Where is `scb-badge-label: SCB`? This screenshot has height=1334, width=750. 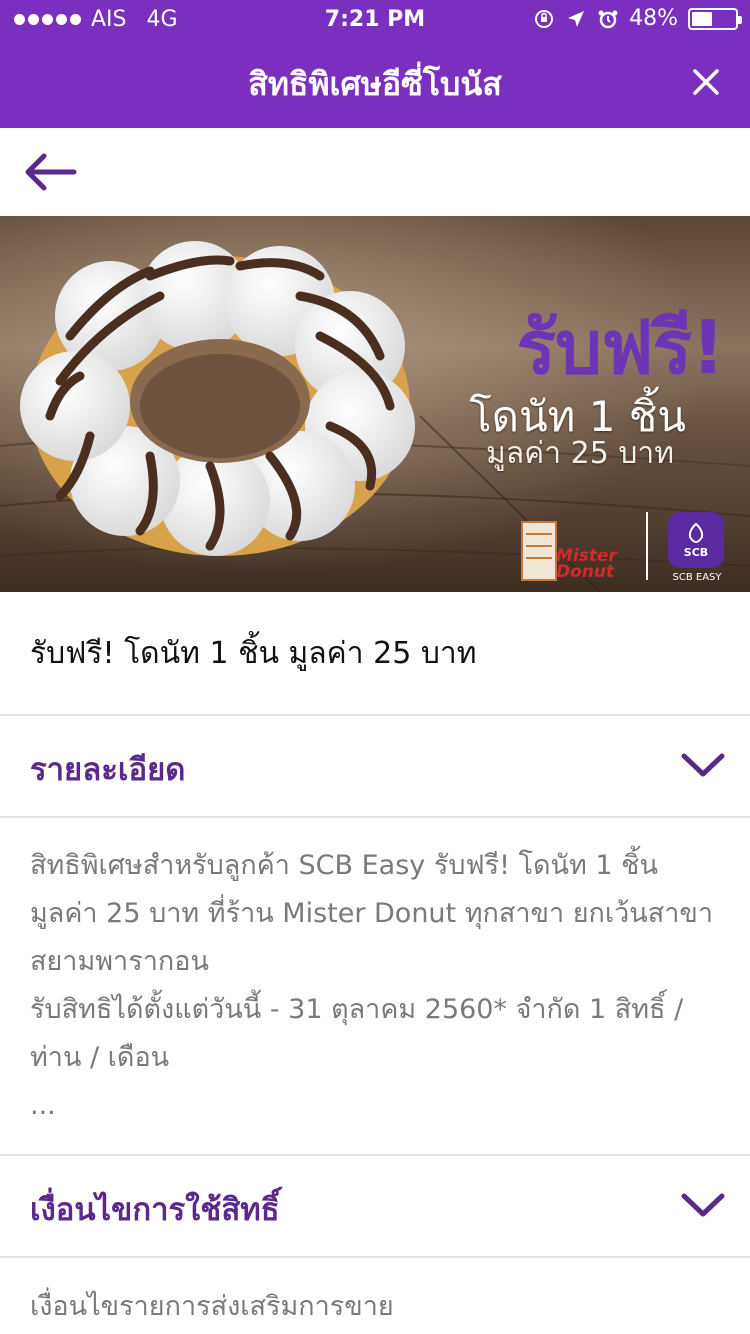
scb-badge-label: SCB is located at coordinates (696, 552).